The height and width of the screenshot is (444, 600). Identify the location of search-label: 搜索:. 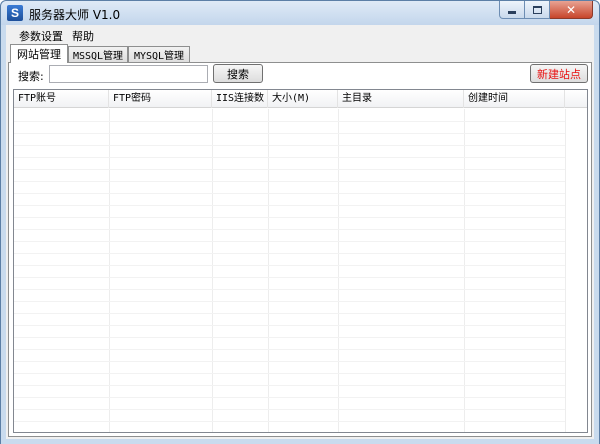
(31, 76).